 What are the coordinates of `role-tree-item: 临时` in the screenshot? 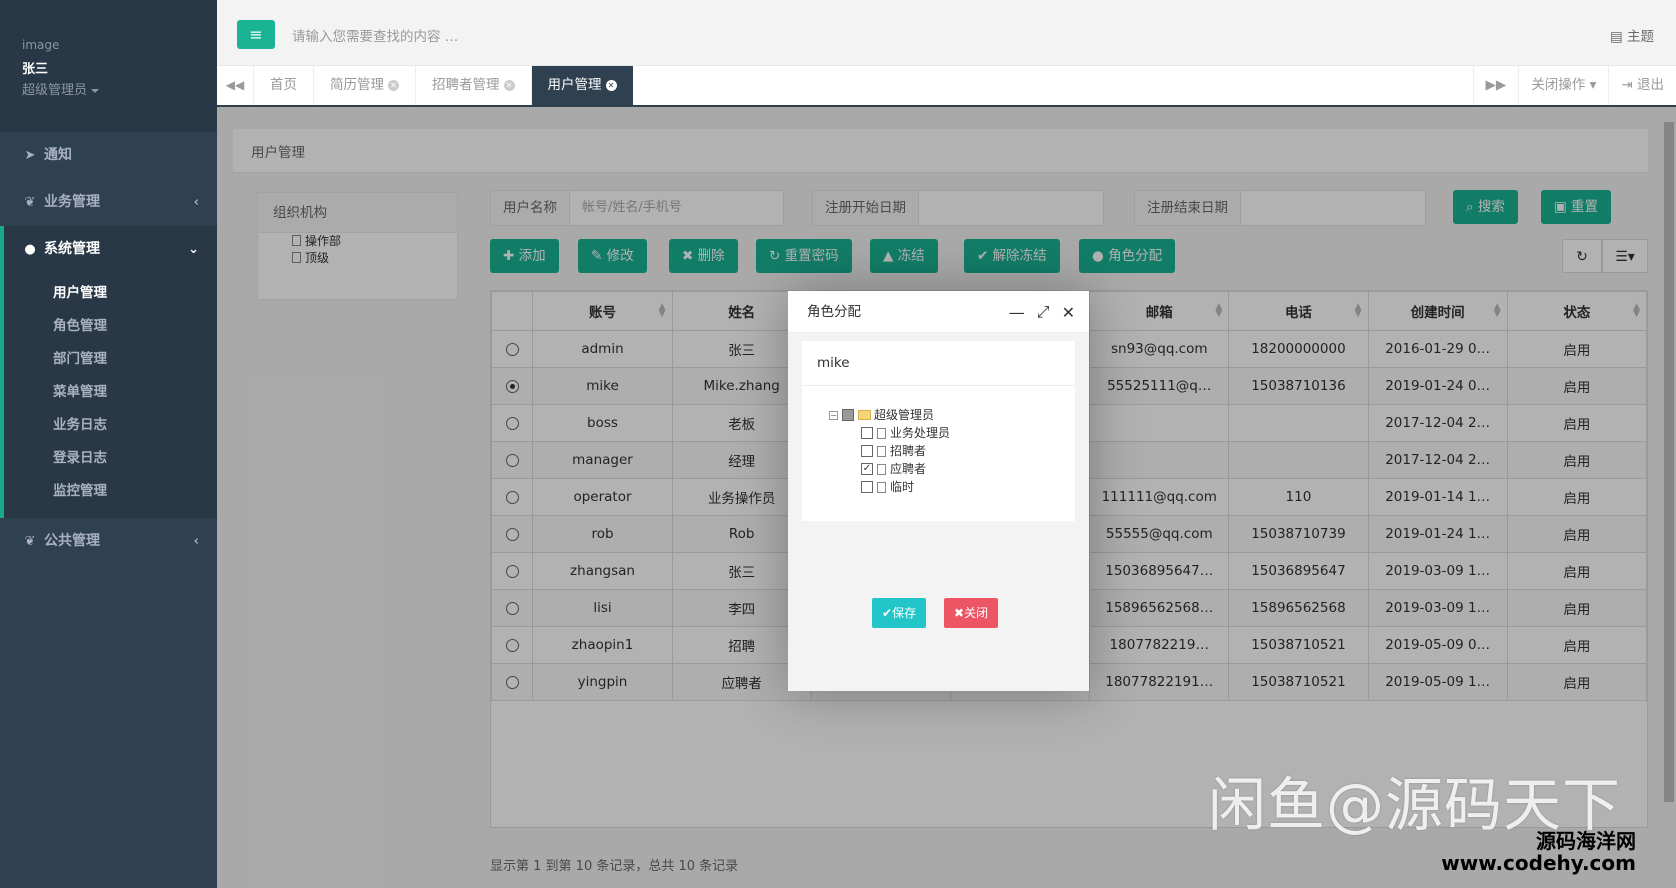 It's located at (952, 487).